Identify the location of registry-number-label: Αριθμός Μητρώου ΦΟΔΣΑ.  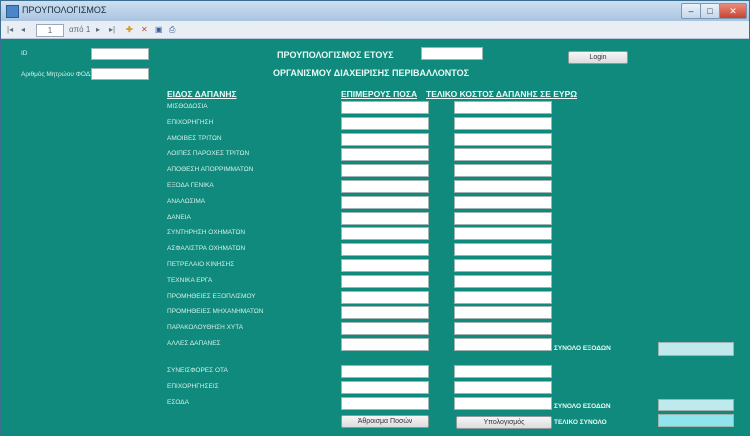
(60, 74).